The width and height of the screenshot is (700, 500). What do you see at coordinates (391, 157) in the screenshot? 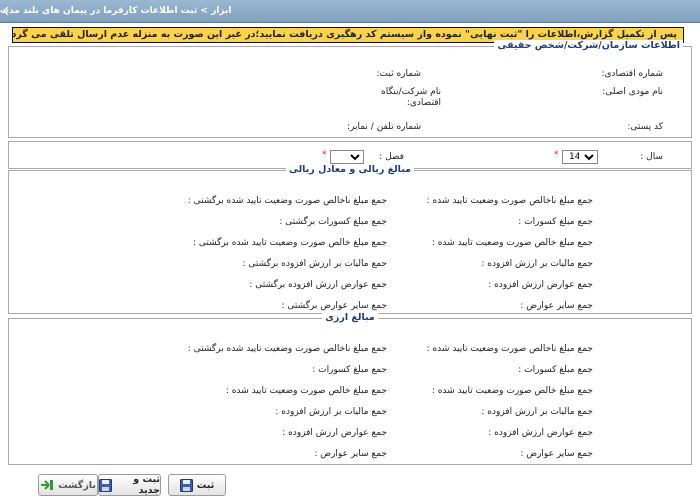
I see `season-label: فصل :` at bounding box center [391, 157].